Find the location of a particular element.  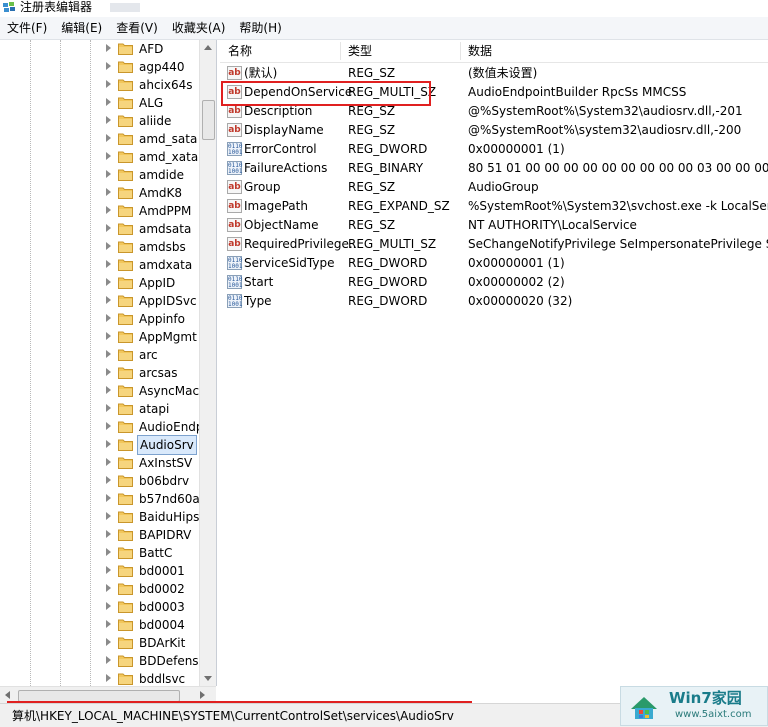

scroll-up-button is located at coordinates (208, 48).